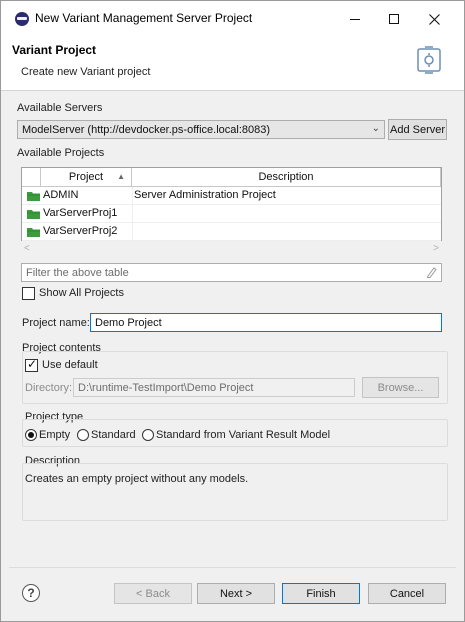 This screenshot has width=465, height=622. Describe the element at coordinates (22, 19) in the screenshot. I see `app-icon` at that location.